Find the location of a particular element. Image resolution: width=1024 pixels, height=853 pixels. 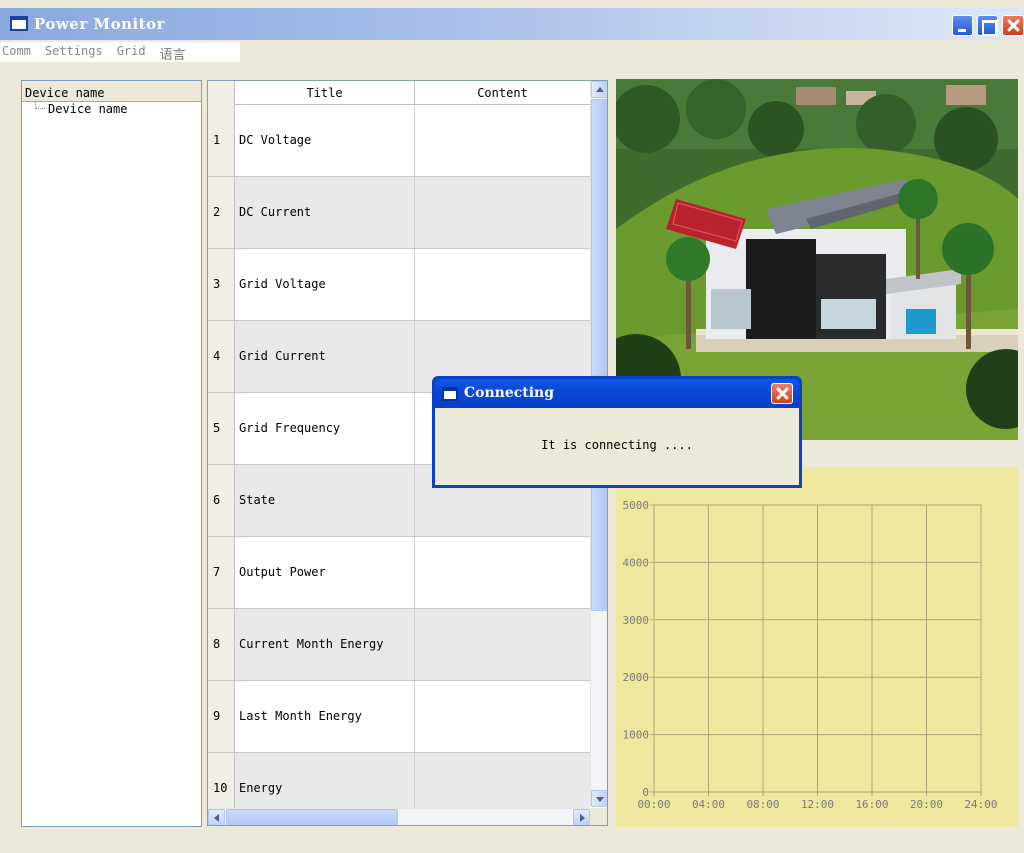

cell-title: Grid Frequency is located at coordinates (325, 428).